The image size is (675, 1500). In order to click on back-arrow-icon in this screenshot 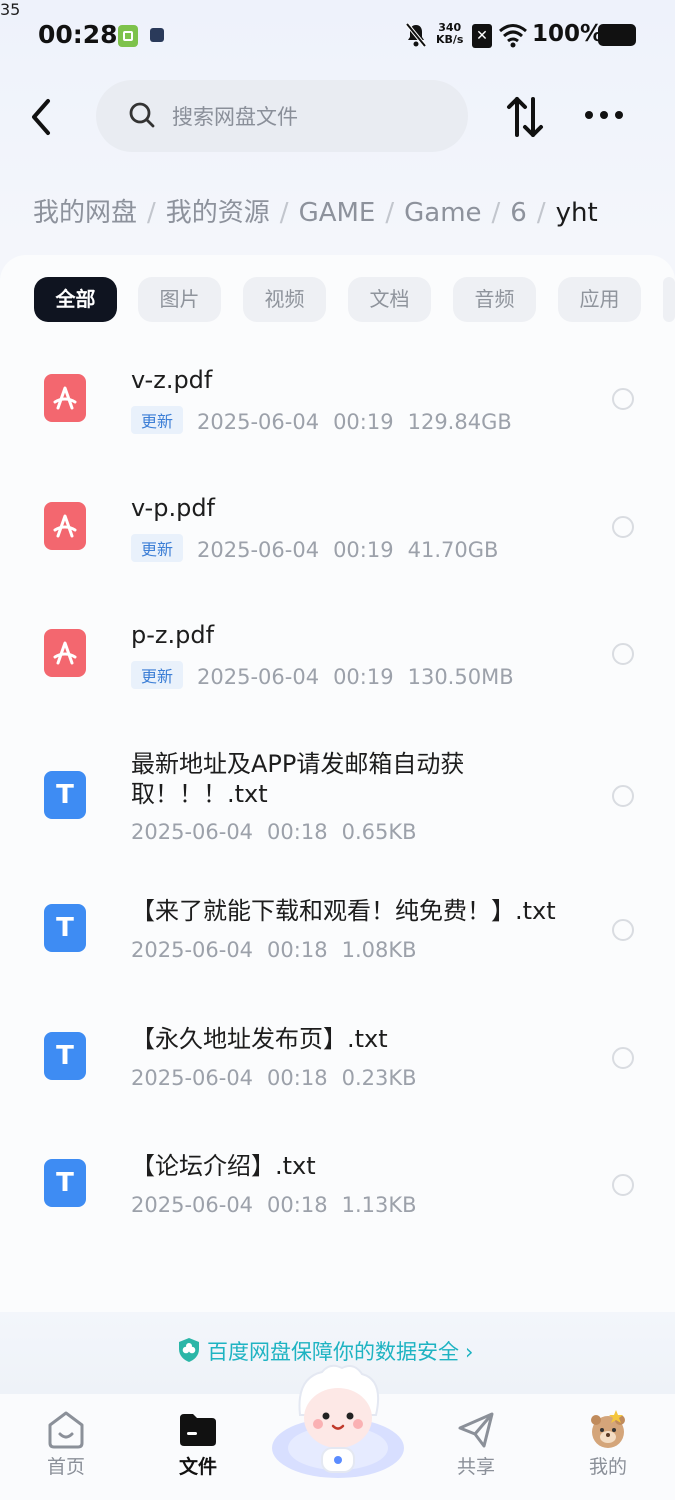, I will do `click(44, 117)`.